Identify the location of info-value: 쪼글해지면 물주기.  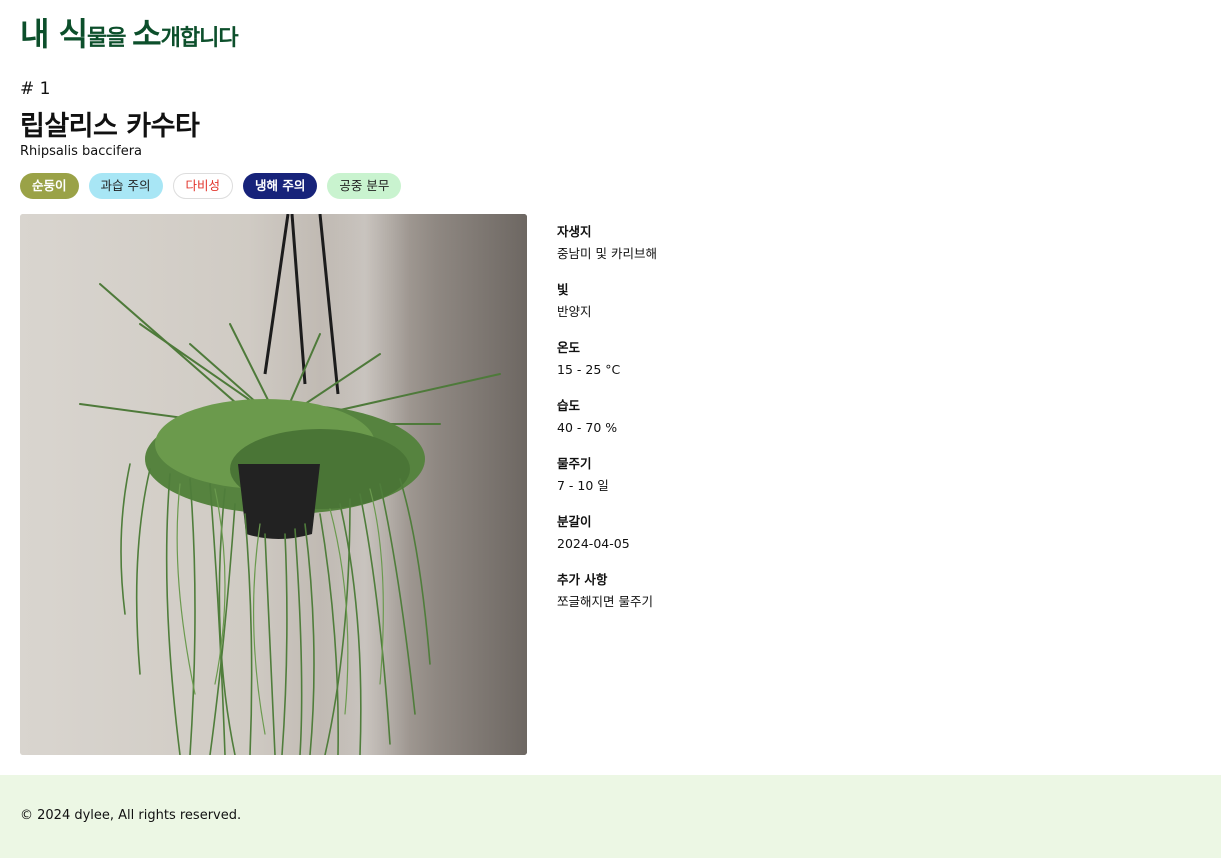
(605, 601).